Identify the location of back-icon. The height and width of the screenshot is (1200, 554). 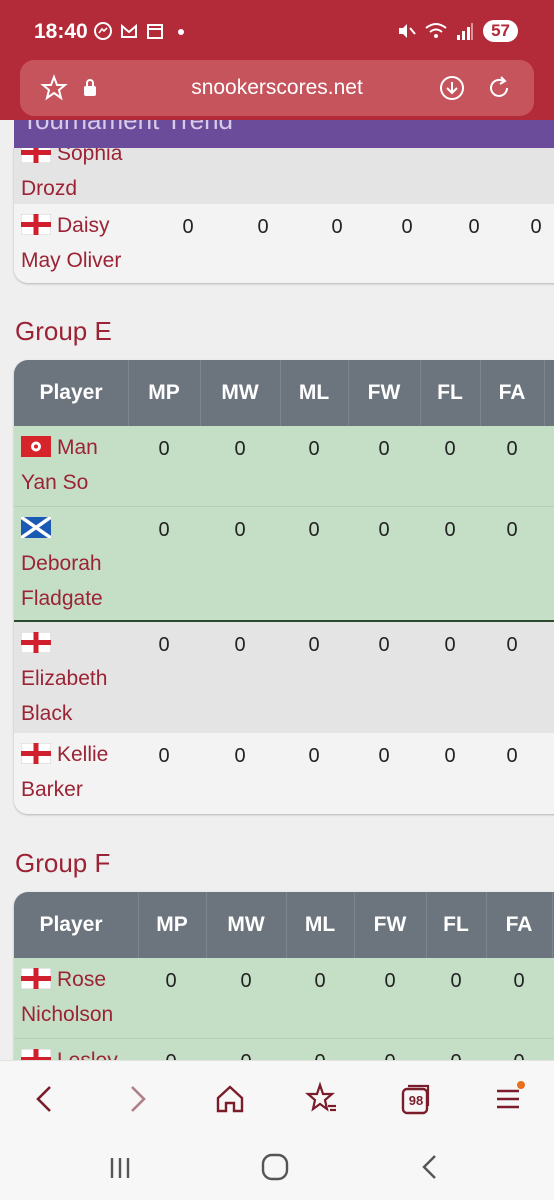
(44, 1099).